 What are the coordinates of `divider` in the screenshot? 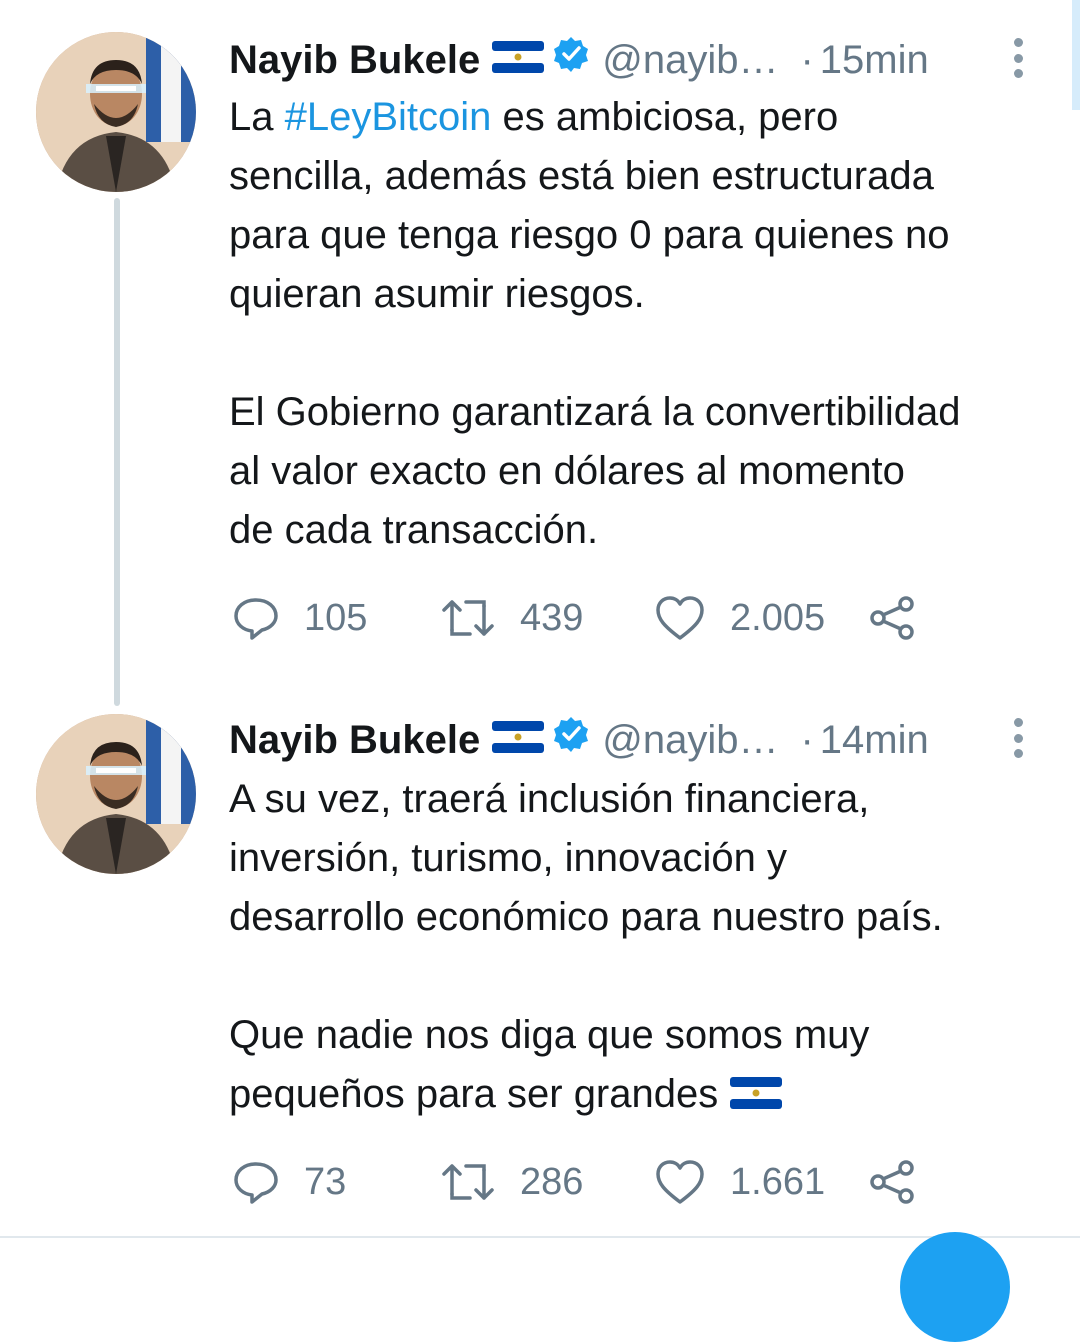 It's located at (540, 1237).